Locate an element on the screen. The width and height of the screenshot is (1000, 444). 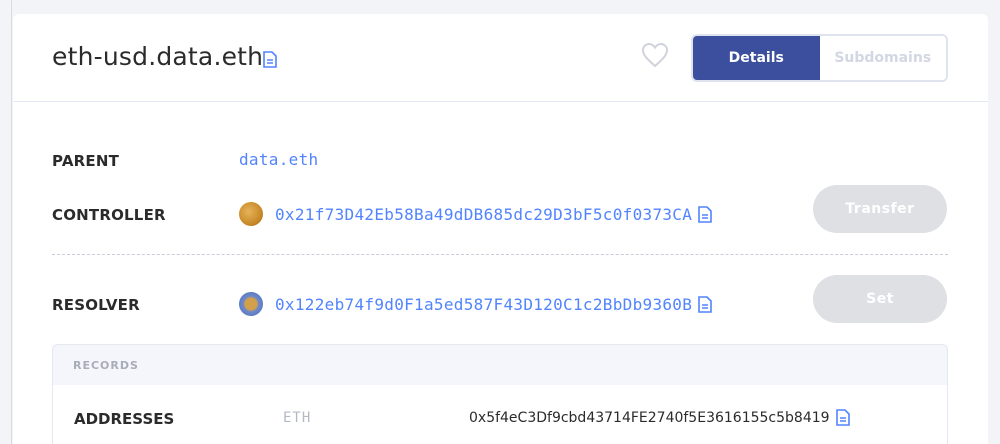
controller-label: CONTROLLER is located at coordinates (109, 215).